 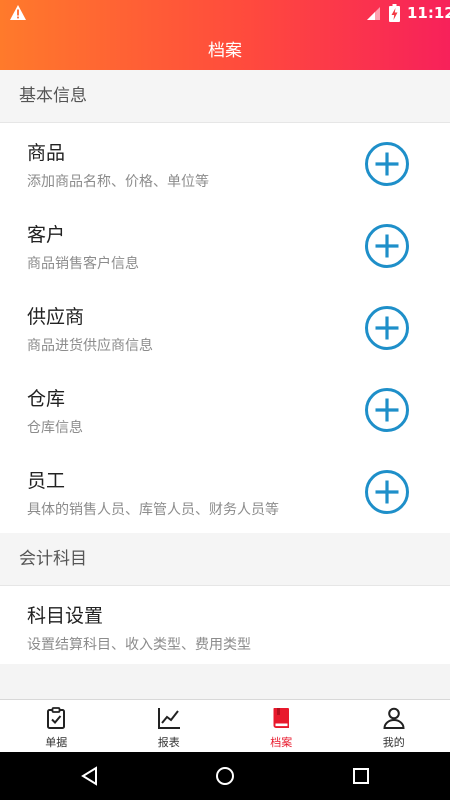 What do you see at coordinates (225, 410) in the screenshot?
I see `list-item-warehouses: 仓库 仓库信息` at bounding box center [225, 410].